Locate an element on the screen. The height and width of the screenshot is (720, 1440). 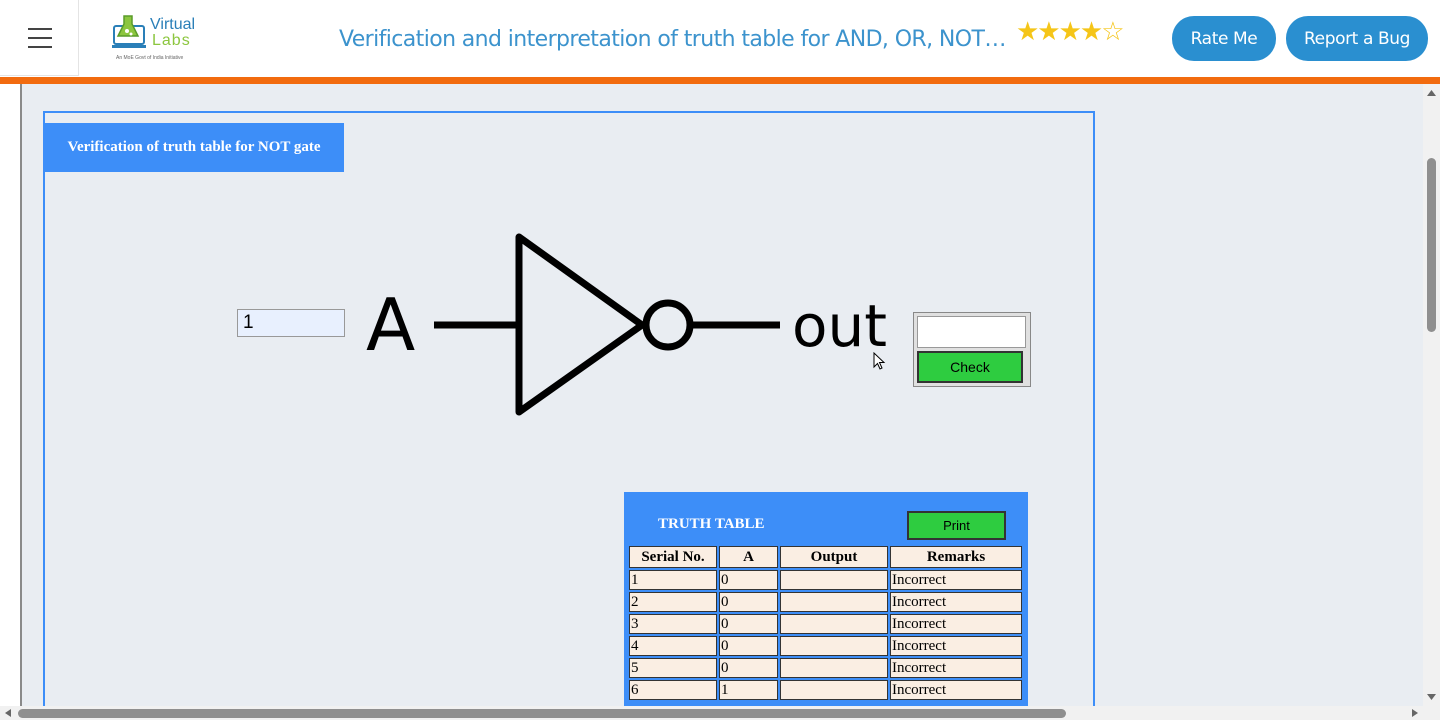
cell-serial: 2 is located at coordinates (673, 602).